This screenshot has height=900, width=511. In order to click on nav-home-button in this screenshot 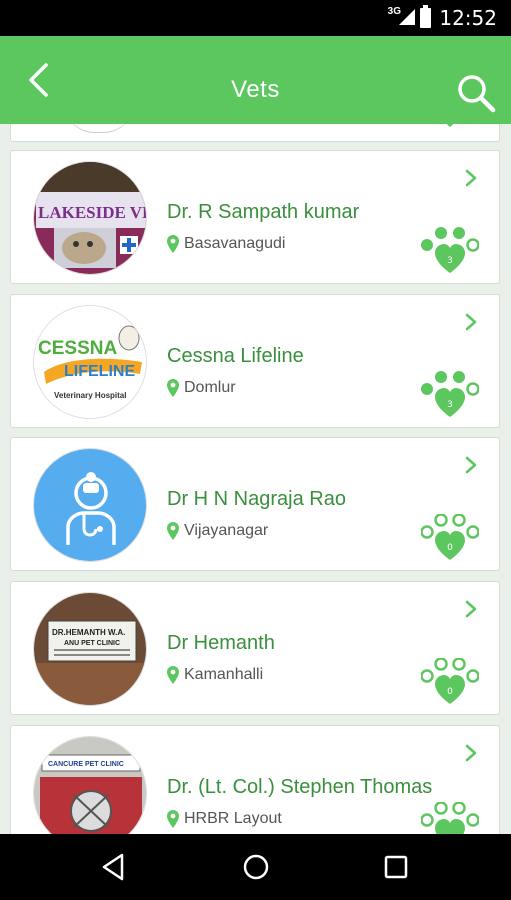, I will do `click(256, 867)`.